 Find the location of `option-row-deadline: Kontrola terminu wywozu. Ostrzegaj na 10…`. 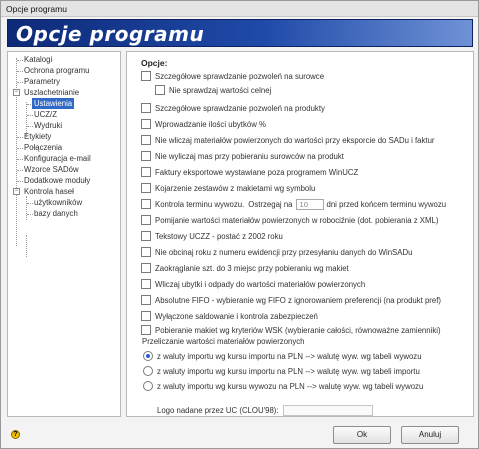

option-row-deadline: Kontrola terminu wywozu. Ostrzegaj na 10… is located at coordinates (293, 204).